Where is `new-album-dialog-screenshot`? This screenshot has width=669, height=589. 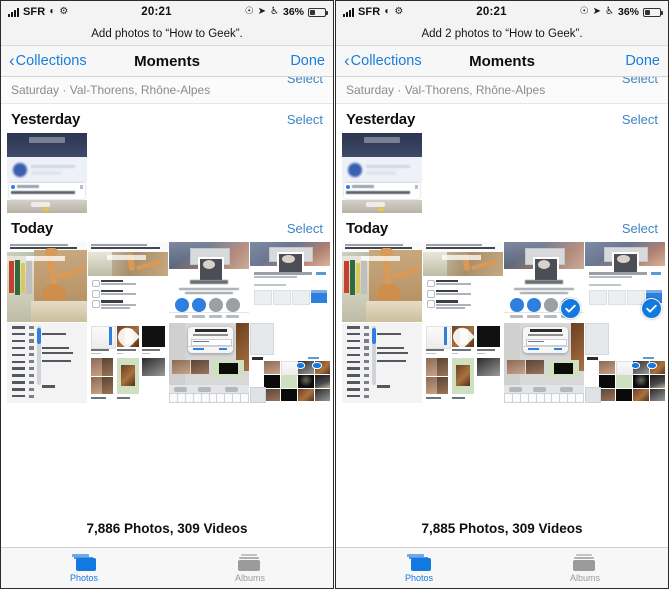
new-album-dialog-screenshot is located at coordinates (544, 363).